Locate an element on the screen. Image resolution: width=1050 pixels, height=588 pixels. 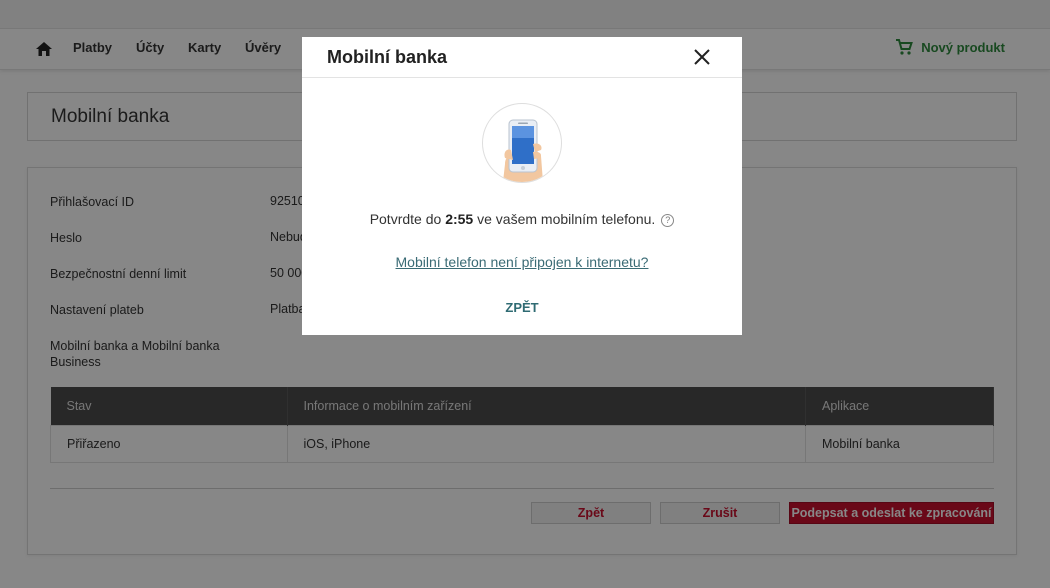
modal-back-button: ZPĚT is located at coordinates (522, 307).